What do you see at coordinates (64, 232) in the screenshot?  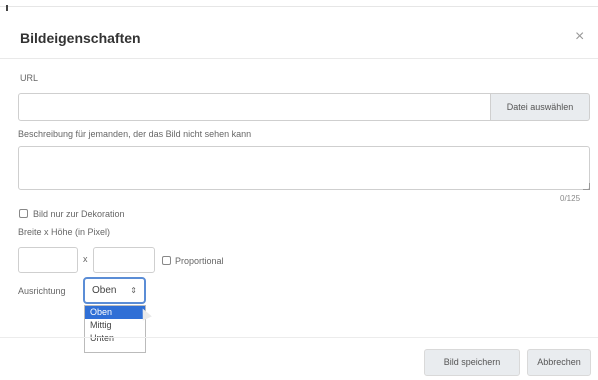 I see `size-label: Breite x Höhe (in Pixel)` at bounding box center [64, 232].